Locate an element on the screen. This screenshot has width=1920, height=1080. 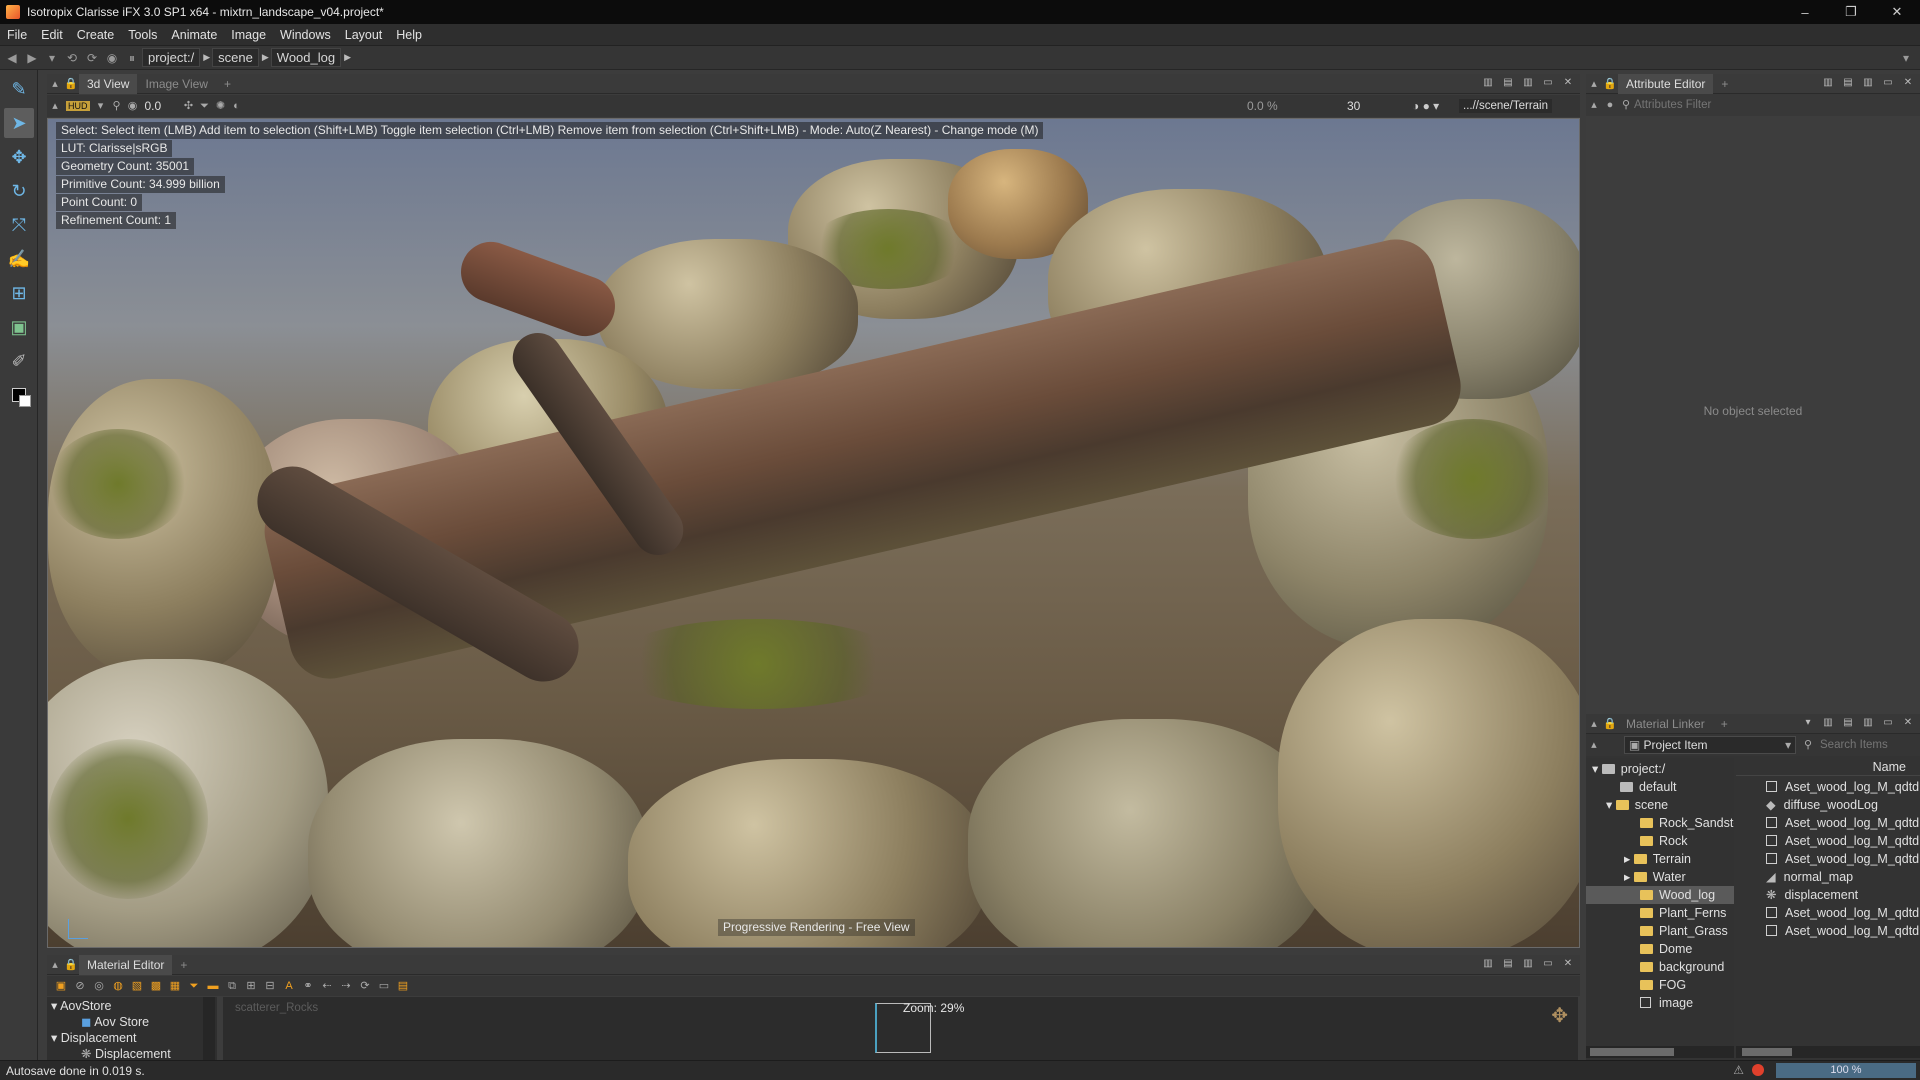
history-icon: ▾ is located at coordinates (52, 58).